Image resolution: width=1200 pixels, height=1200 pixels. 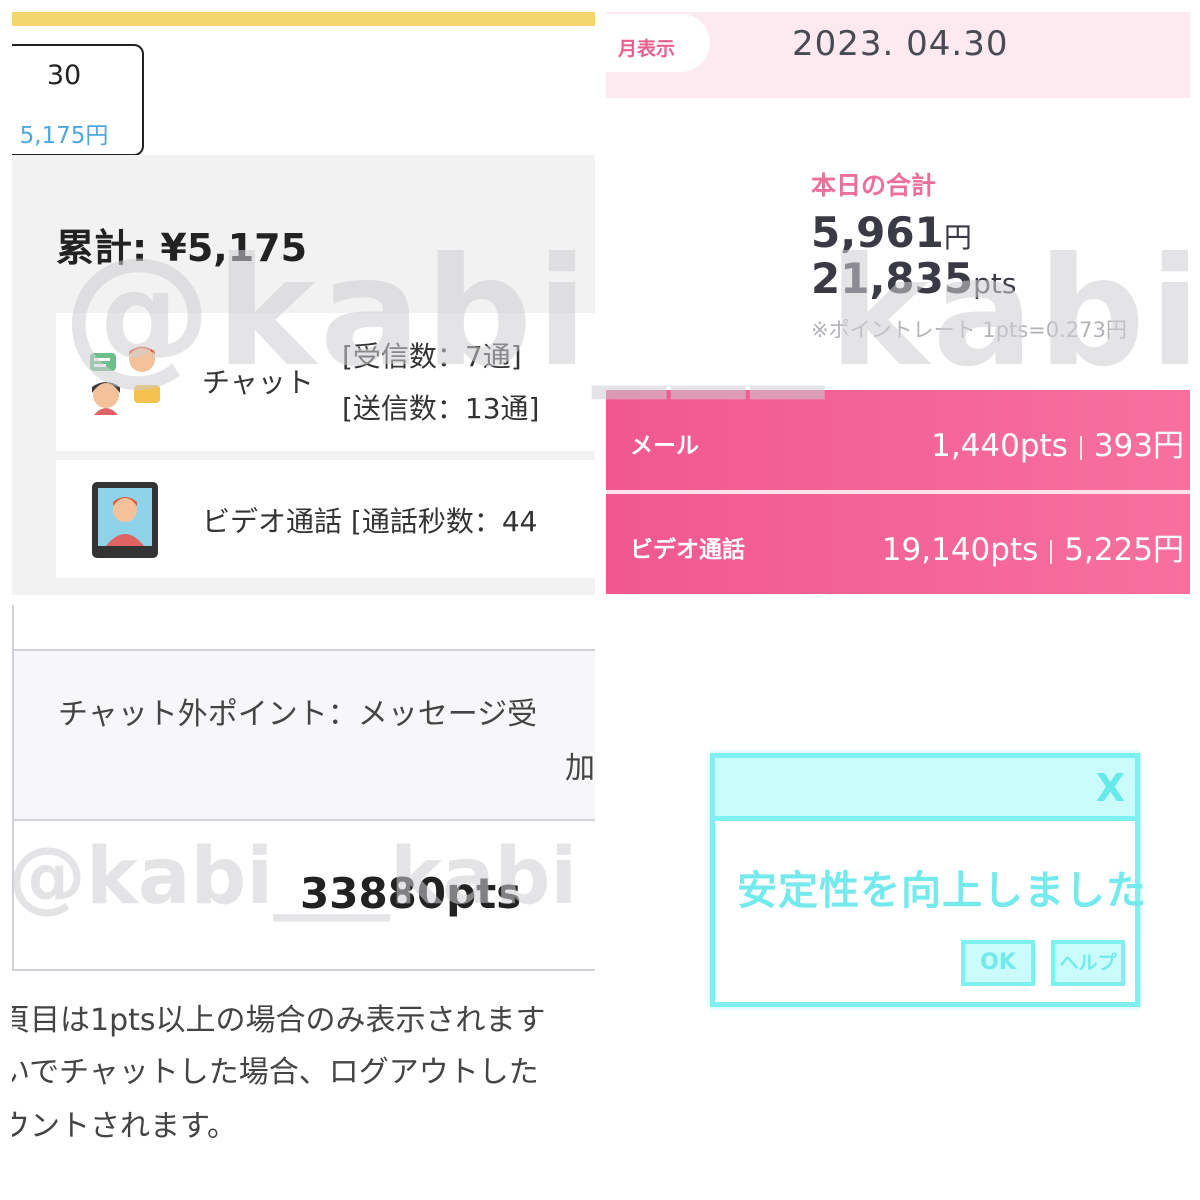 I want to click on date-header: 月表示 2023. 04.30, so click(x=898, y=55).